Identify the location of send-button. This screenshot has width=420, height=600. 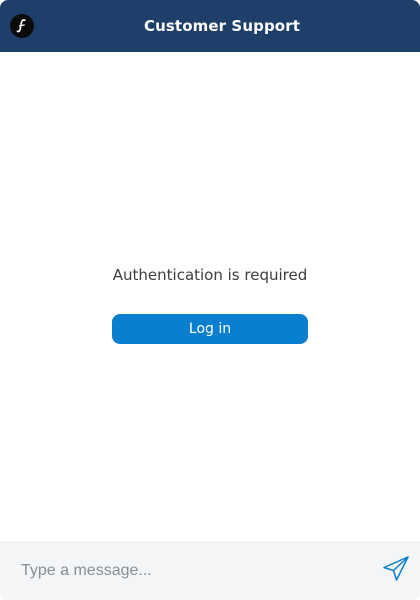
(396, 570).